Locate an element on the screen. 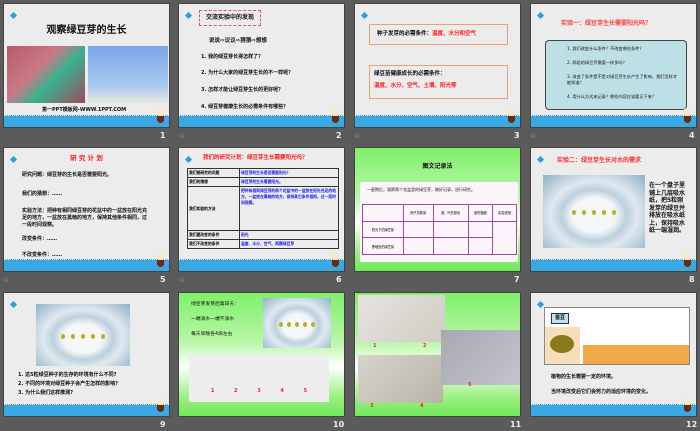 The image size is (700, 431). list-item: 4. 绿豆芽健康生长的必需条件有哪些？ is located at coordinates (245, 107).